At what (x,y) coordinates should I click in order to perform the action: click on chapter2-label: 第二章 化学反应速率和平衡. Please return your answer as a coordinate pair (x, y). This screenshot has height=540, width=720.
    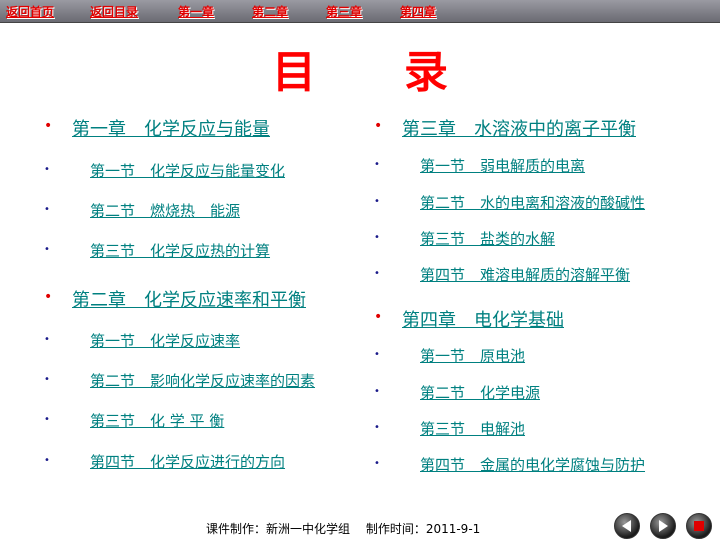
    Looking at the image, I should click on (189, 300).